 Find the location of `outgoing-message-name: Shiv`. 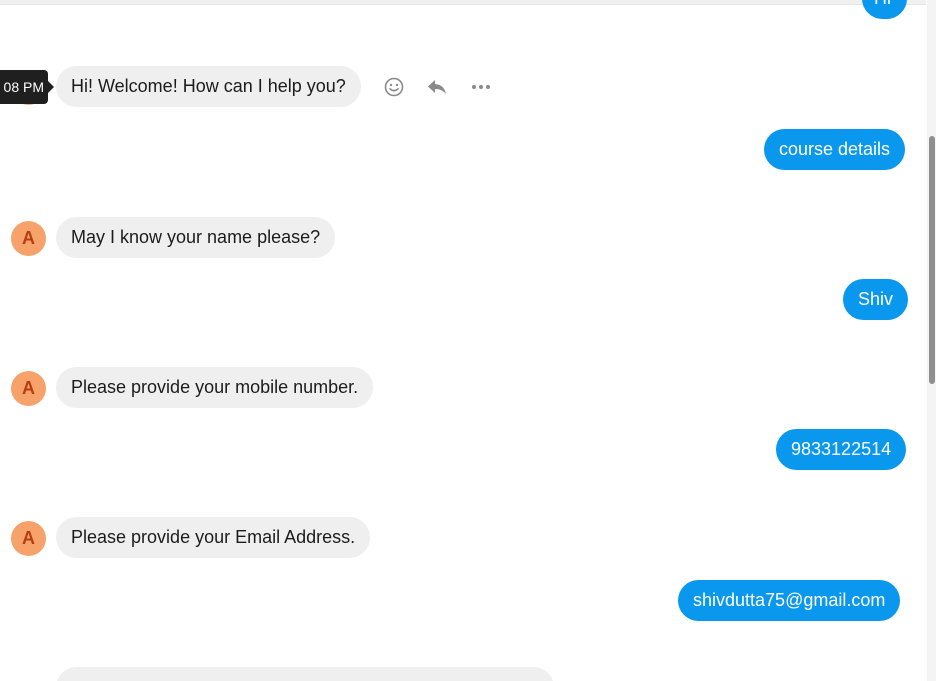

outgoing-message-name: Shiv is located at coordinates (876, 299).